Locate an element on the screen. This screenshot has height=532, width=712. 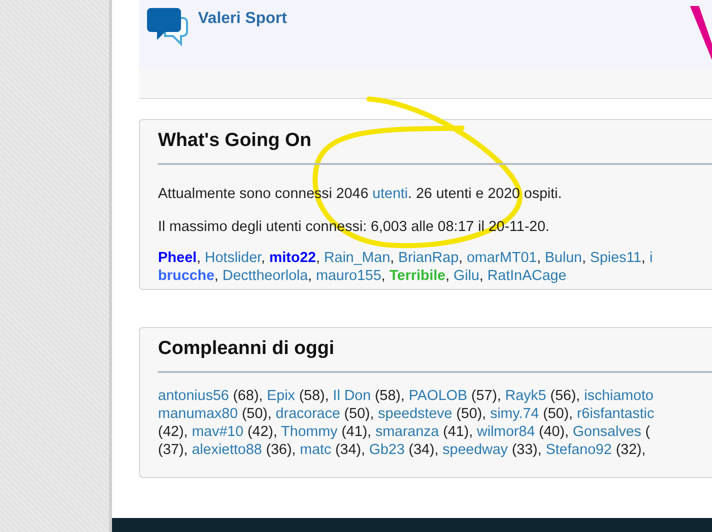
username-link: PAOLOB is located at coordinates (438, 396).